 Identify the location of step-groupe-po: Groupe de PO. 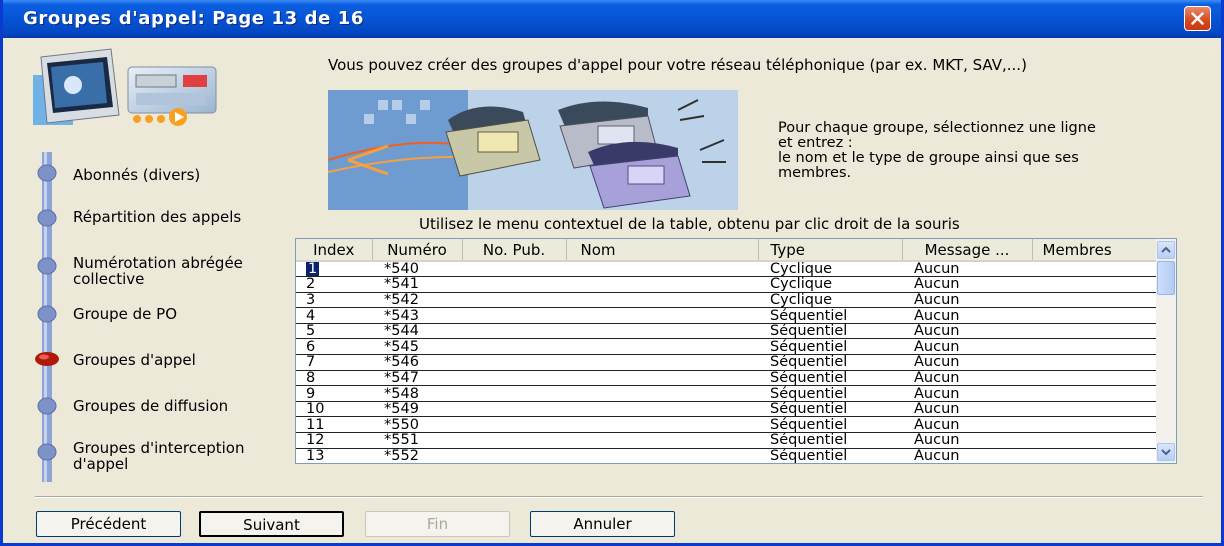
(125, 314).